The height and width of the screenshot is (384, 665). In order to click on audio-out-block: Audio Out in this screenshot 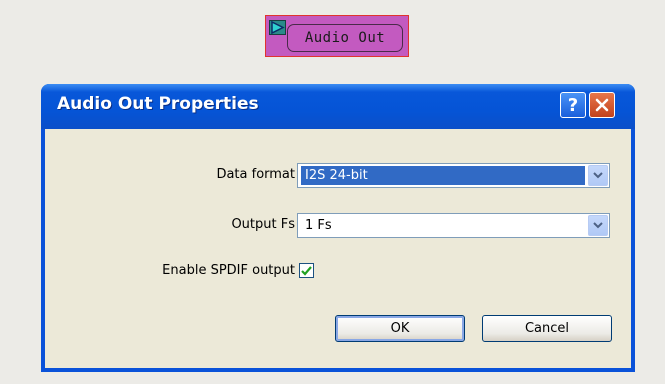, I will do `click(337, 36)`.